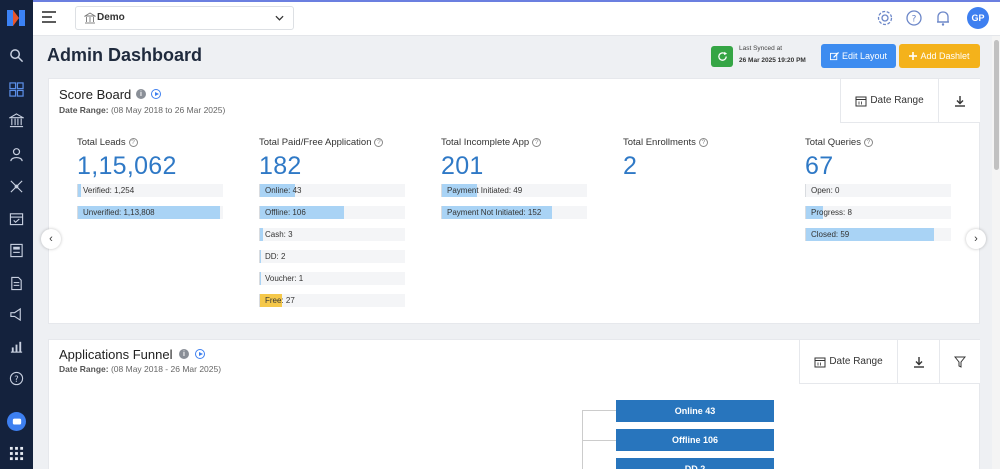 Image resolution: width=1000 pixels, height=469 pixels. Describe the element at coordinates (695, 440) in the screenshot. I see `funnel-bar: Offline 106` at that location.